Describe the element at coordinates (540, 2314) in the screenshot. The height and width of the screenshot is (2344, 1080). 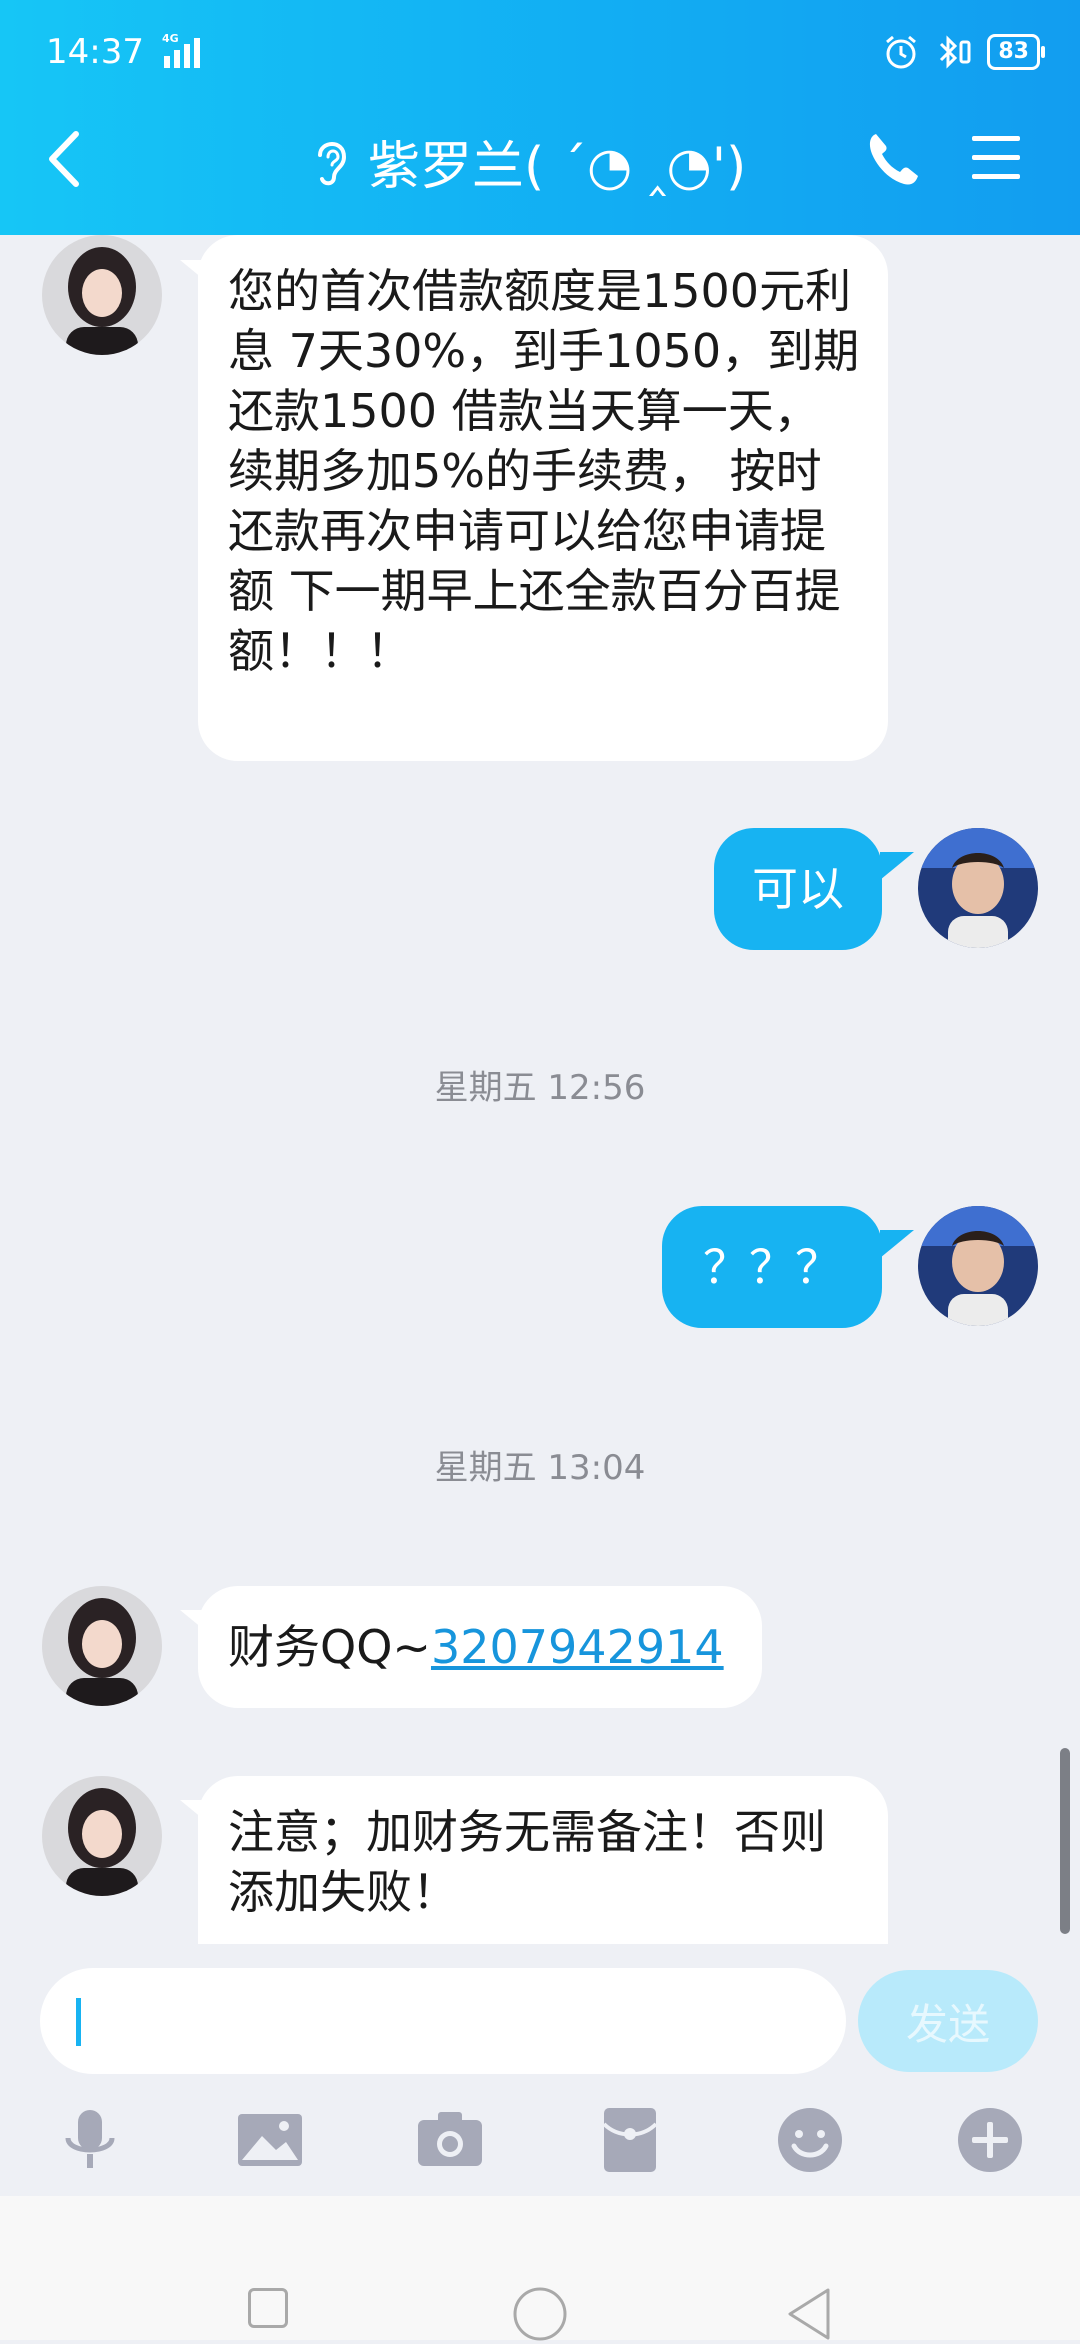
I see `home-button` at that location.